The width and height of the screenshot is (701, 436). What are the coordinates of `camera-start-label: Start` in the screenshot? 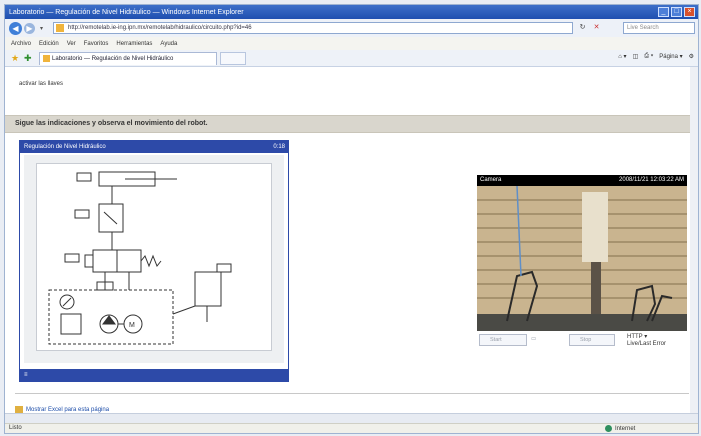 It's located at (496, 340).